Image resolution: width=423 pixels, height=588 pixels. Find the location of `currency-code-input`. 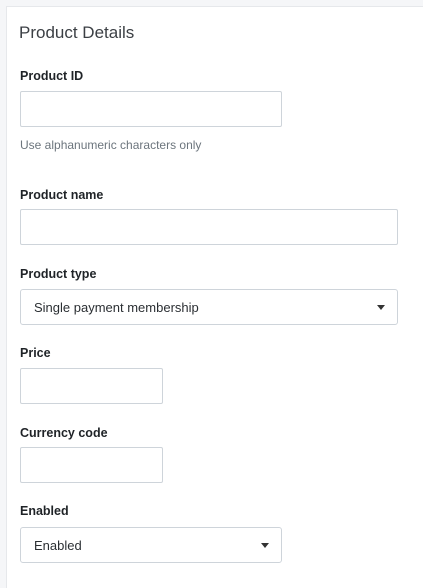

currency-code-input is located at coordinates (91, 465).